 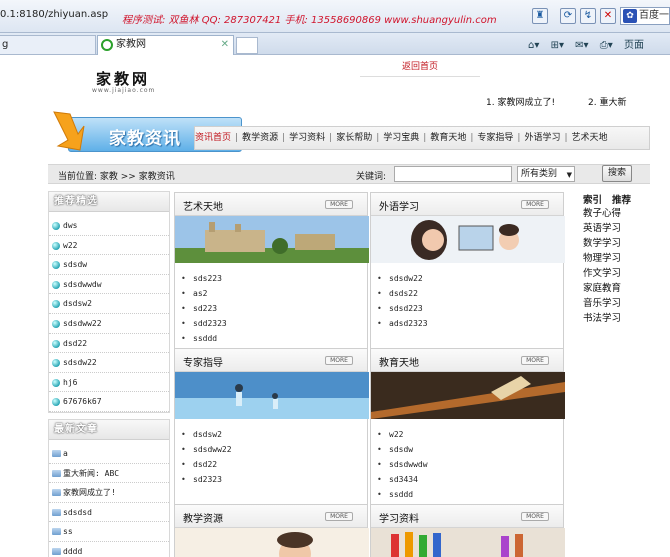 What do you see at coordinates (606, 45) in the screenshot?
I see `print-icon: ⎙▾` at bounding box center [606, 45].